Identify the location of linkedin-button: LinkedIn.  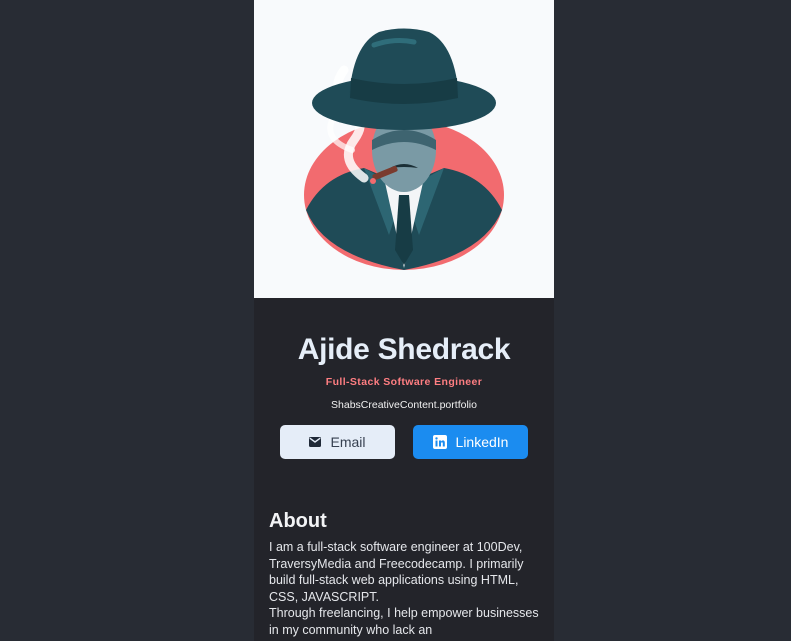
(470, 442).